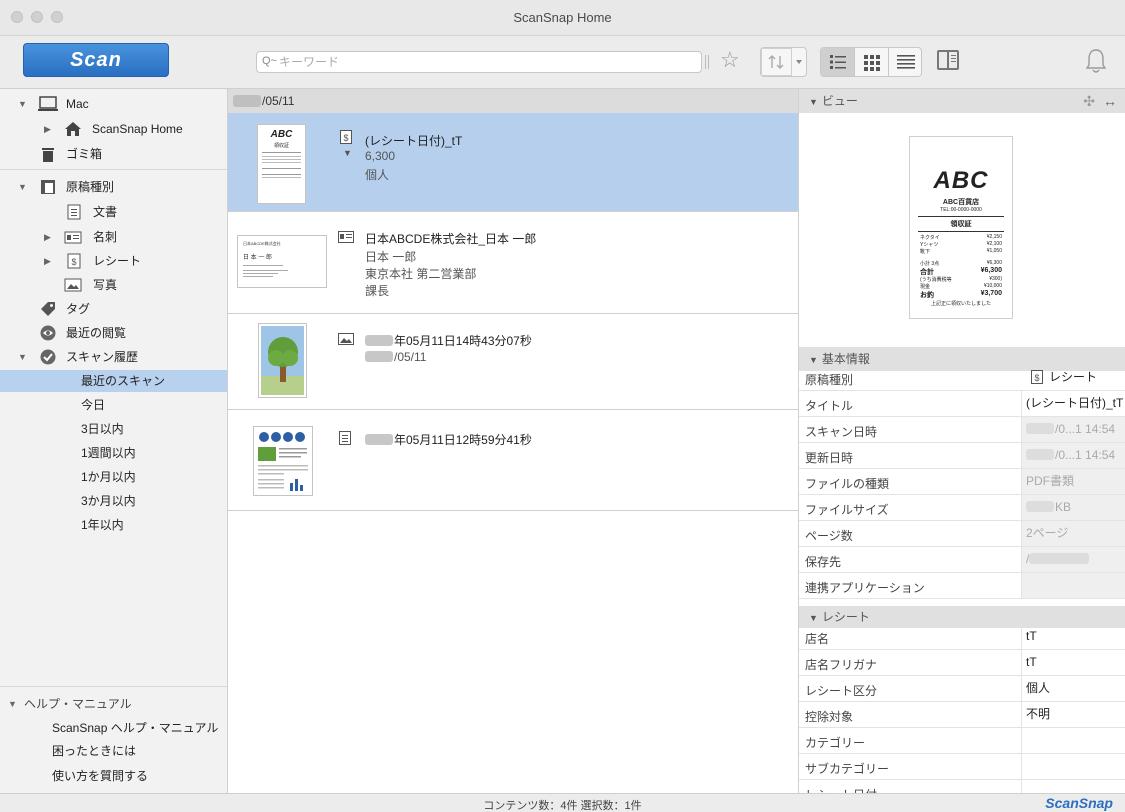  I want to click on property-row-store-name: 店名 tT, so click(962, 637).